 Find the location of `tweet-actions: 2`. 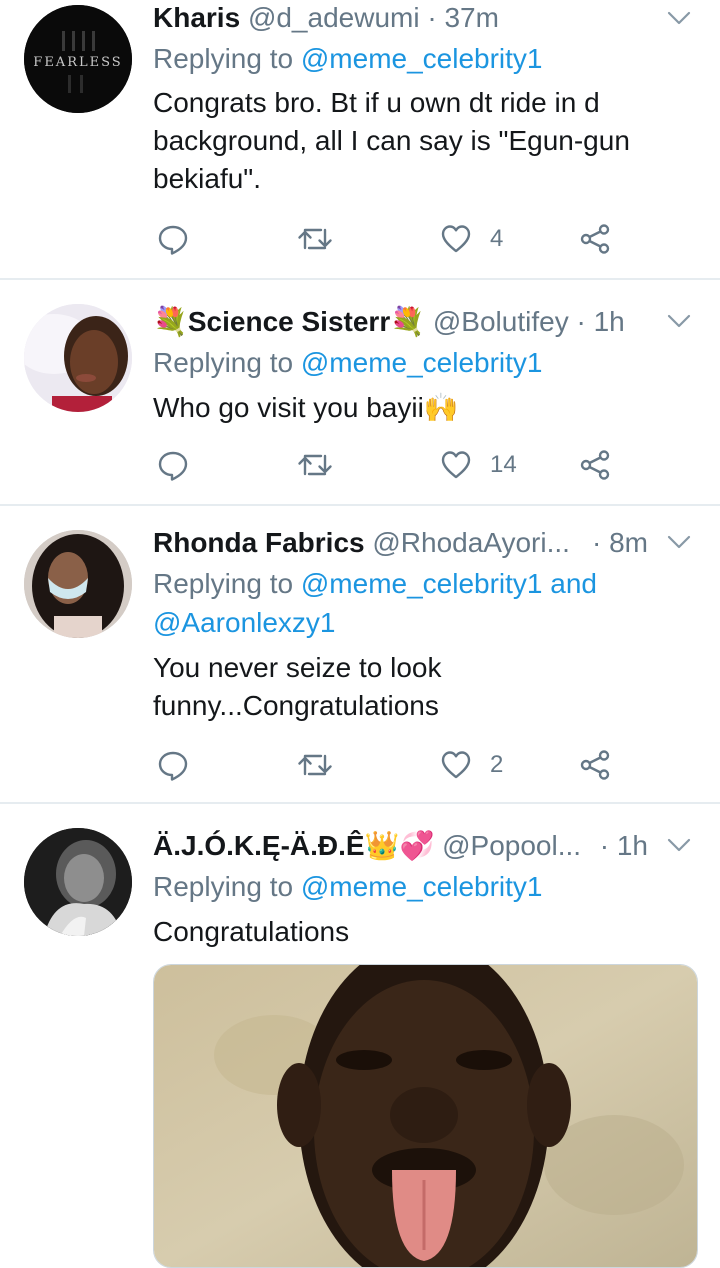

tweet-actions: 2 is located at coordinates (360, 765).